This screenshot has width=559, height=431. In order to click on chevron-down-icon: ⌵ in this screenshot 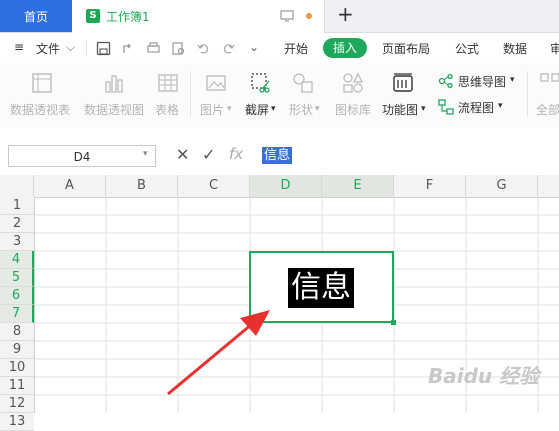, I will do `click(70, 47)`.